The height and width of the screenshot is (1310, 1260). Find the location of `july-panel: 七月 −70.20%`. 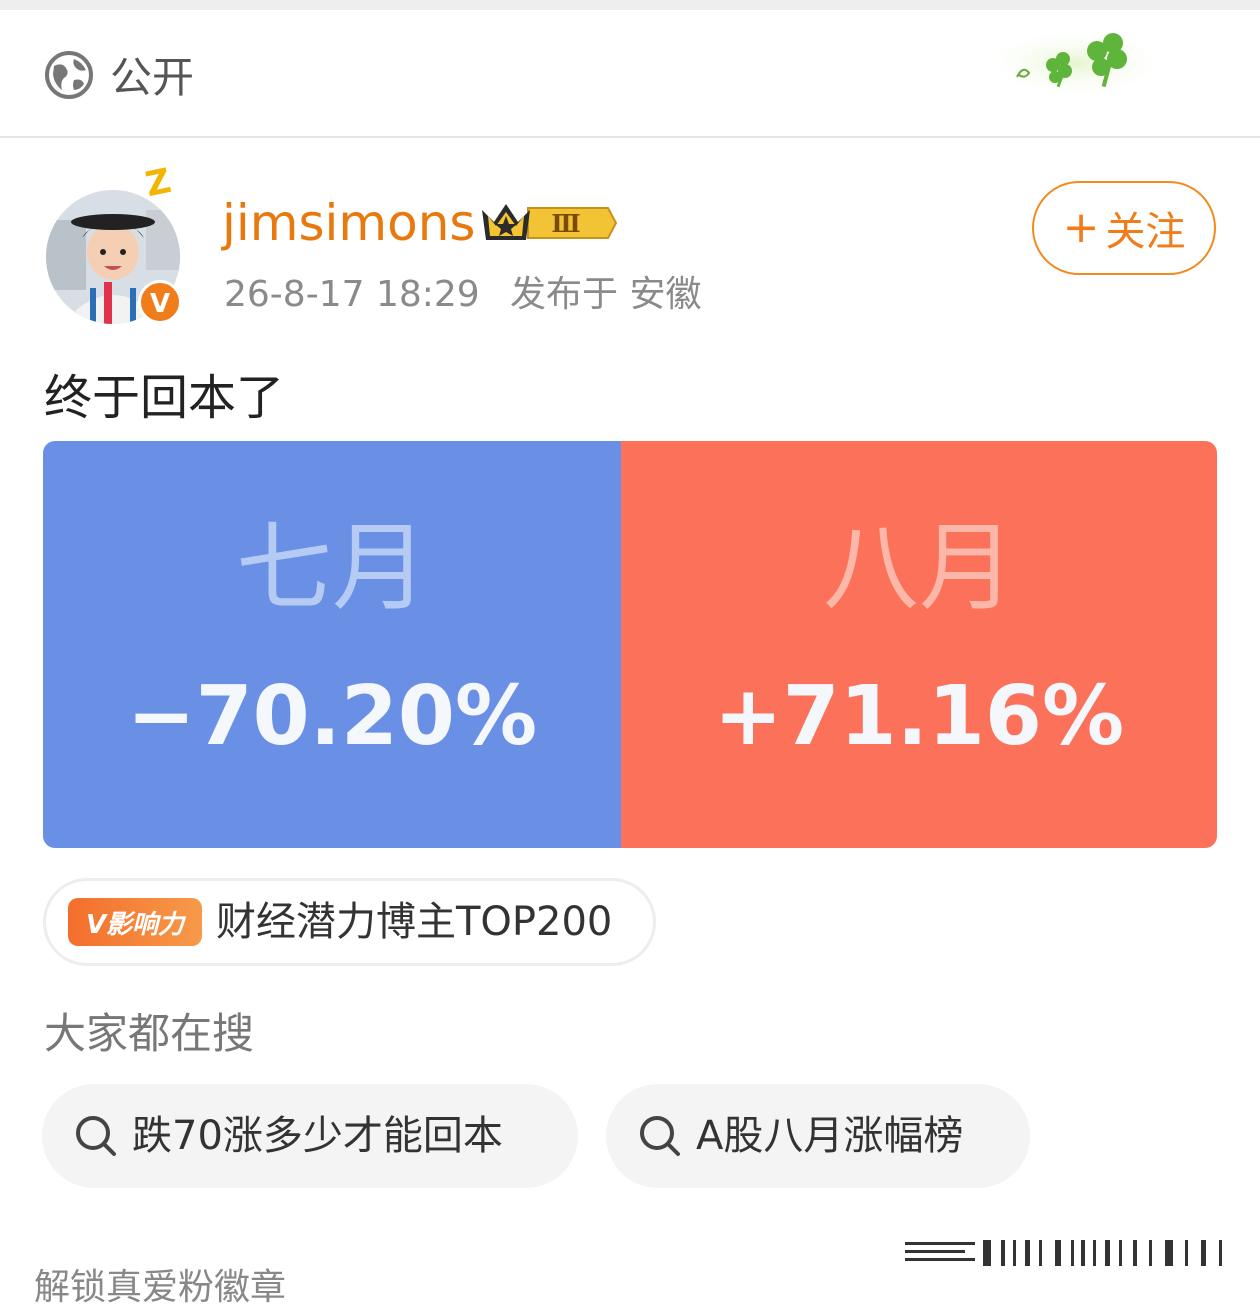

july-panel: 七月 −70.20% is located at coordinates (332, 644).